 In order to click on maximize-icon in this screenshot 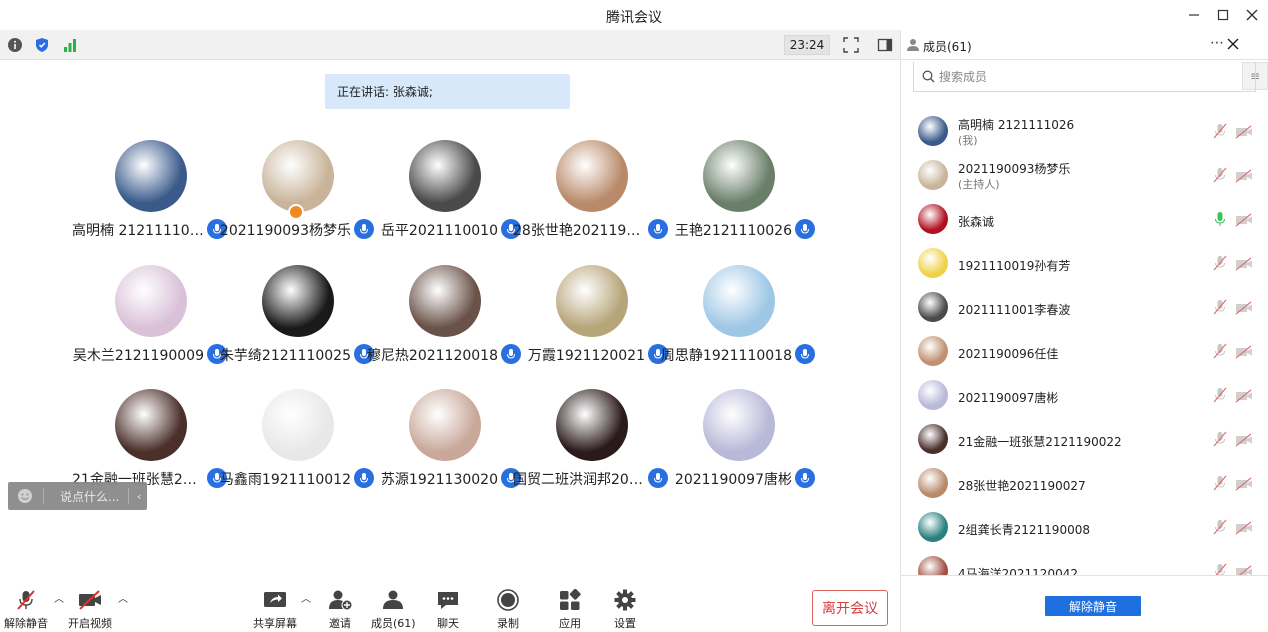, I will do `click(1223, 15)`.